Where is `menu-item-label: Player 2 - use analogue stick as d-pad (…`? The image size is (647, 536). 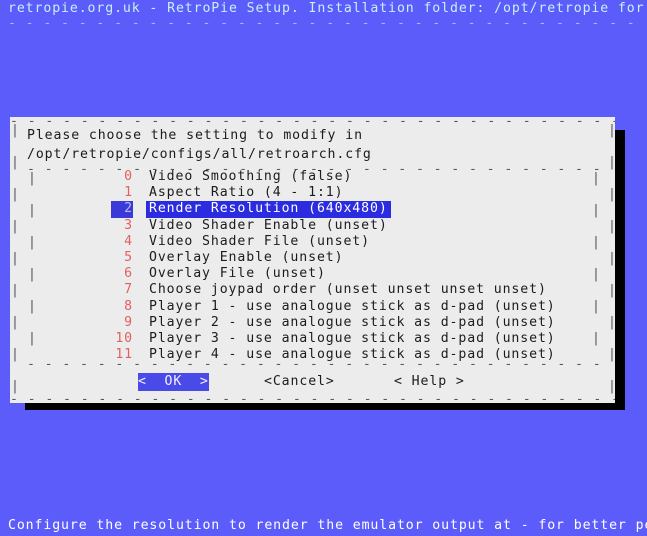 menu-item-label: Player 2 - use analogue stick as d-pad (… is located at coordinates (352, 322).